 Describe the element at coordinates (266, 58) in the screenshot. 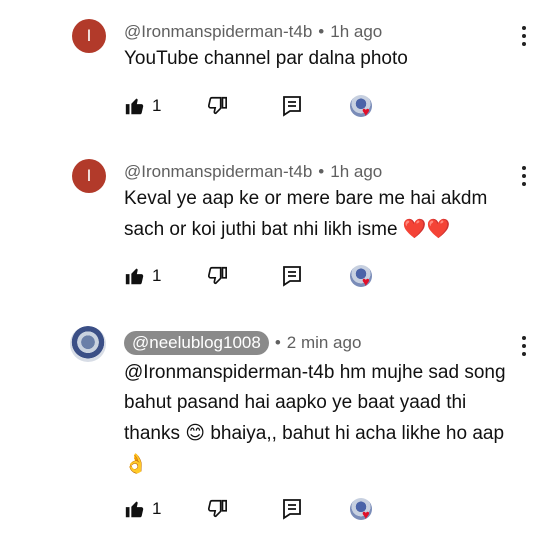

I see `comment-text: YouTube channel par dalna photo` at that location.